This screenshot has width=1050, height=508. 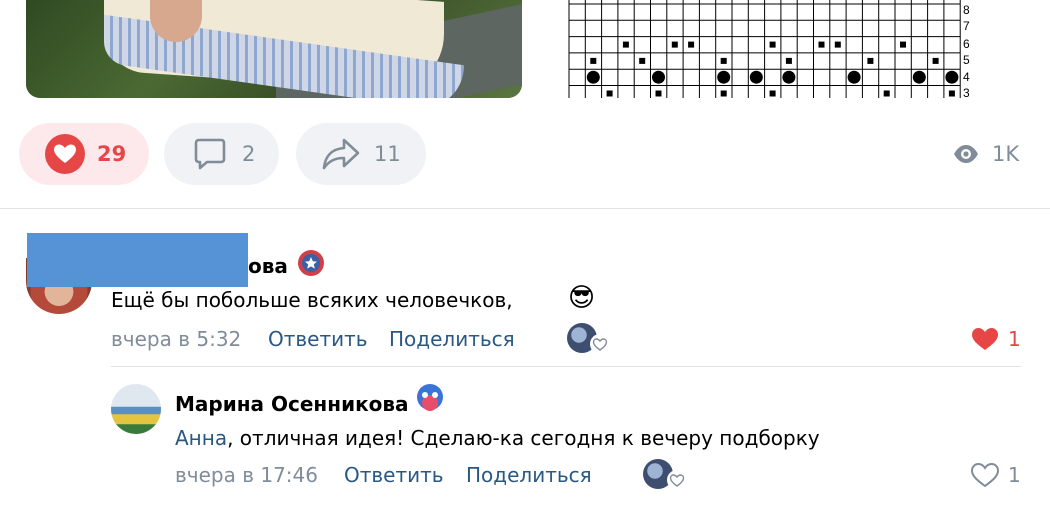 I want to click on share-arrow-icon, so click(x=341, y=154).